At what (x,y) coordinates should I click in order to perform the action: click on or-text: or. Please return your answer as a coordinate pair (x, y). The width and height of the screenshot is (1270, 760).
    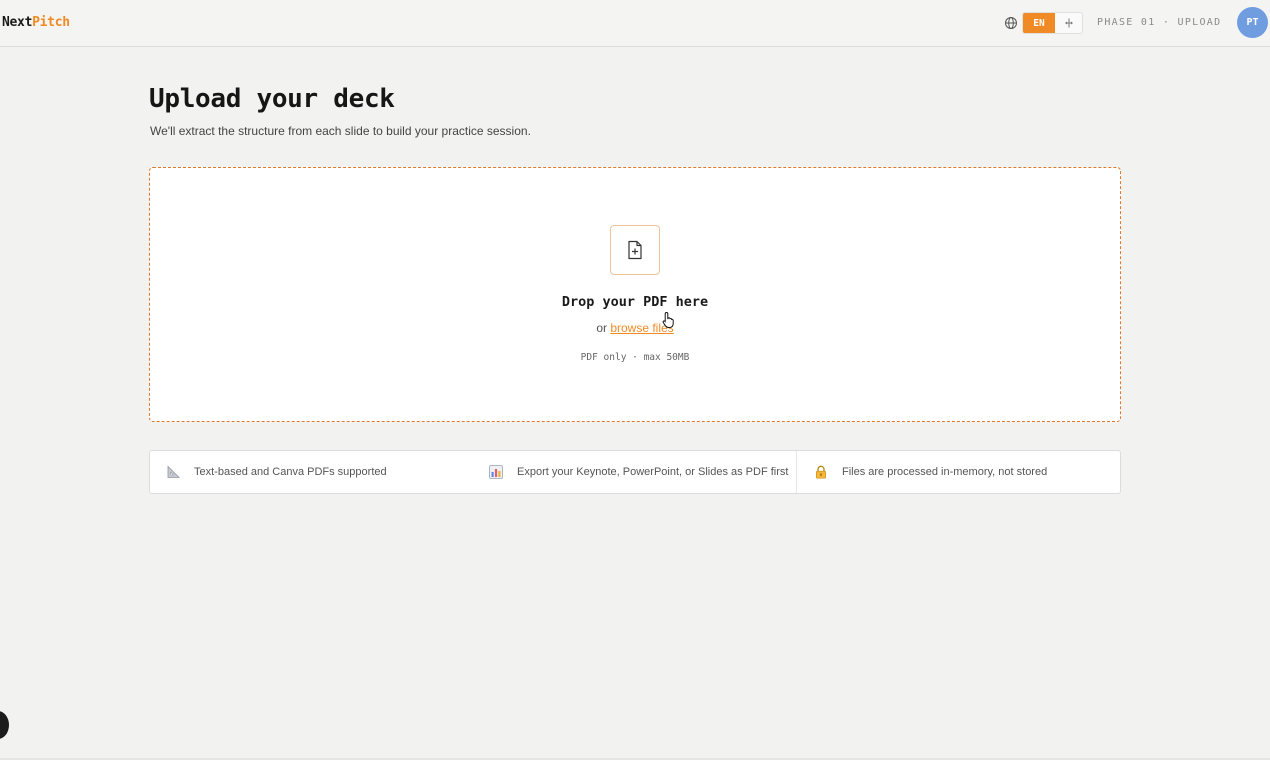
    Looking at the image, I should click on (603, 328).